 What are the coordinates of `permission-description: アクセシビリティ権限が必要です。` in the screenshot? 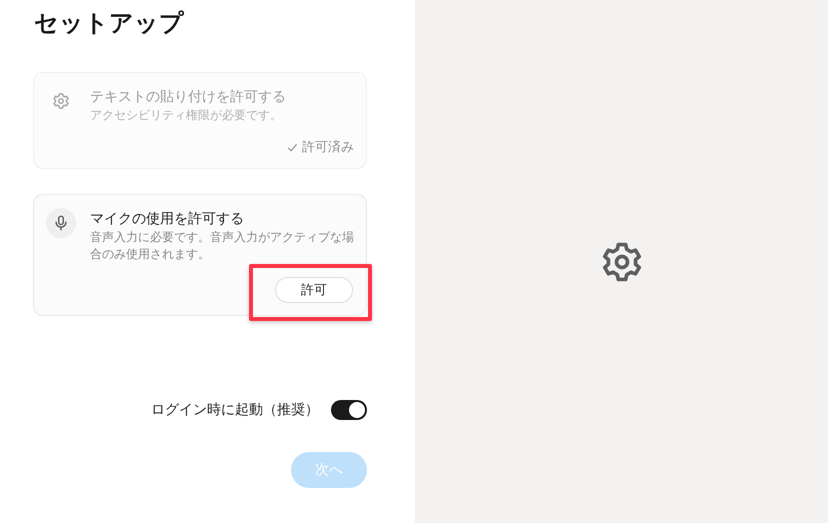 It's located at (186, 115).